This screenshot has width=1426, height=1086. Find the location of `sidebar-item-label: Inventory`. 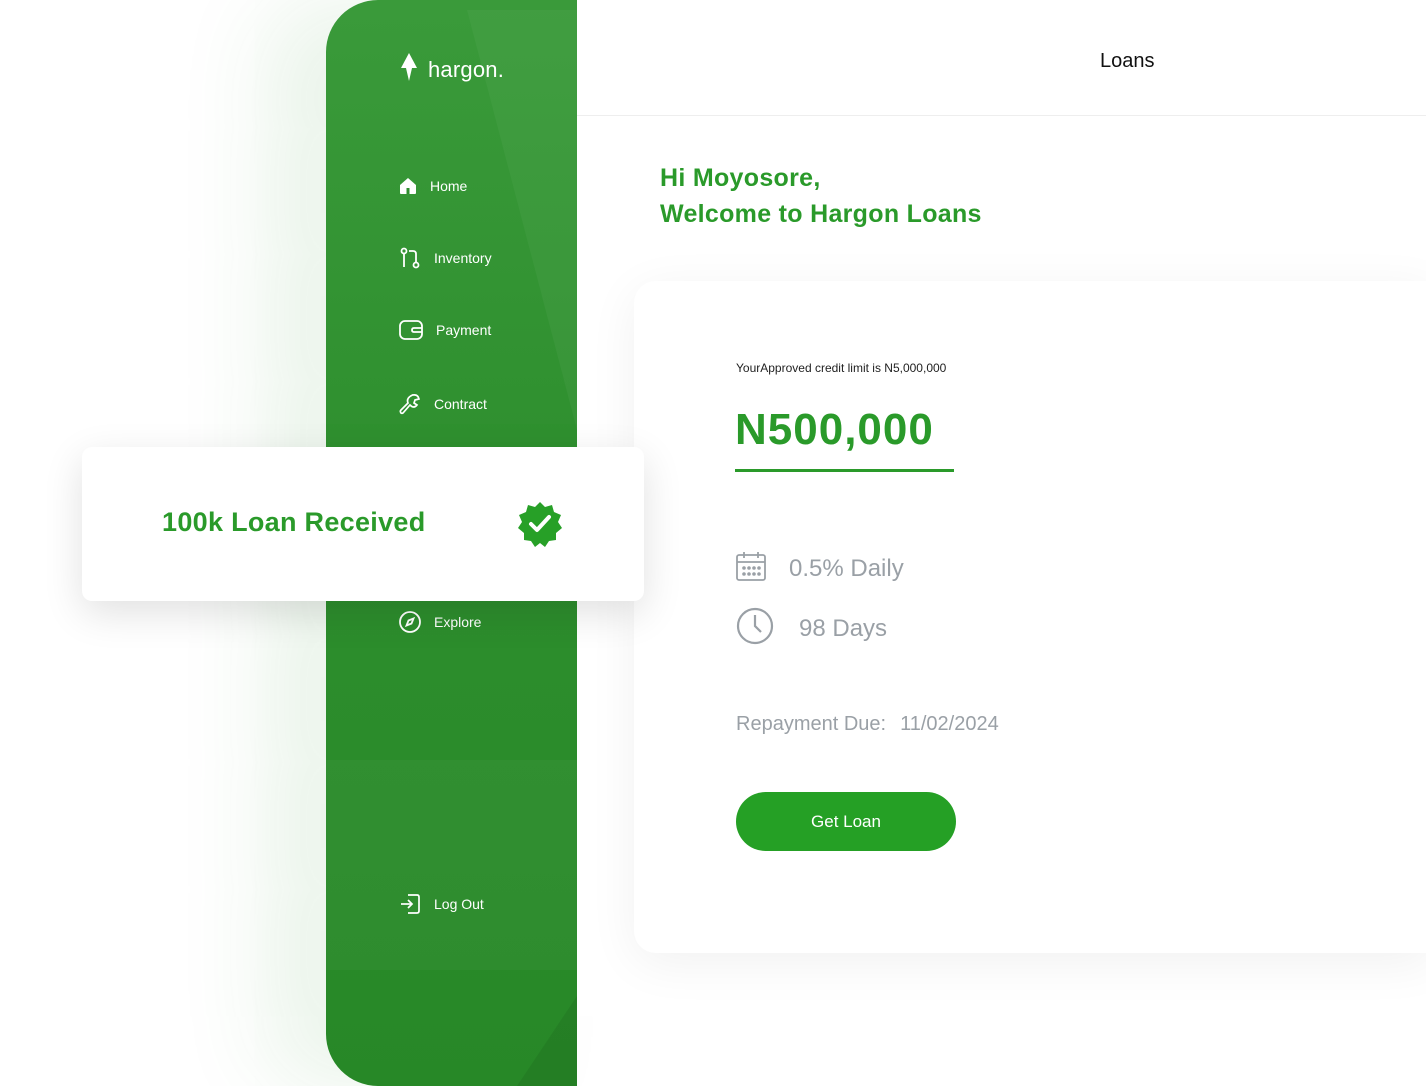

sidebar-item-label: Inventory is located at coordinates (463, 258).